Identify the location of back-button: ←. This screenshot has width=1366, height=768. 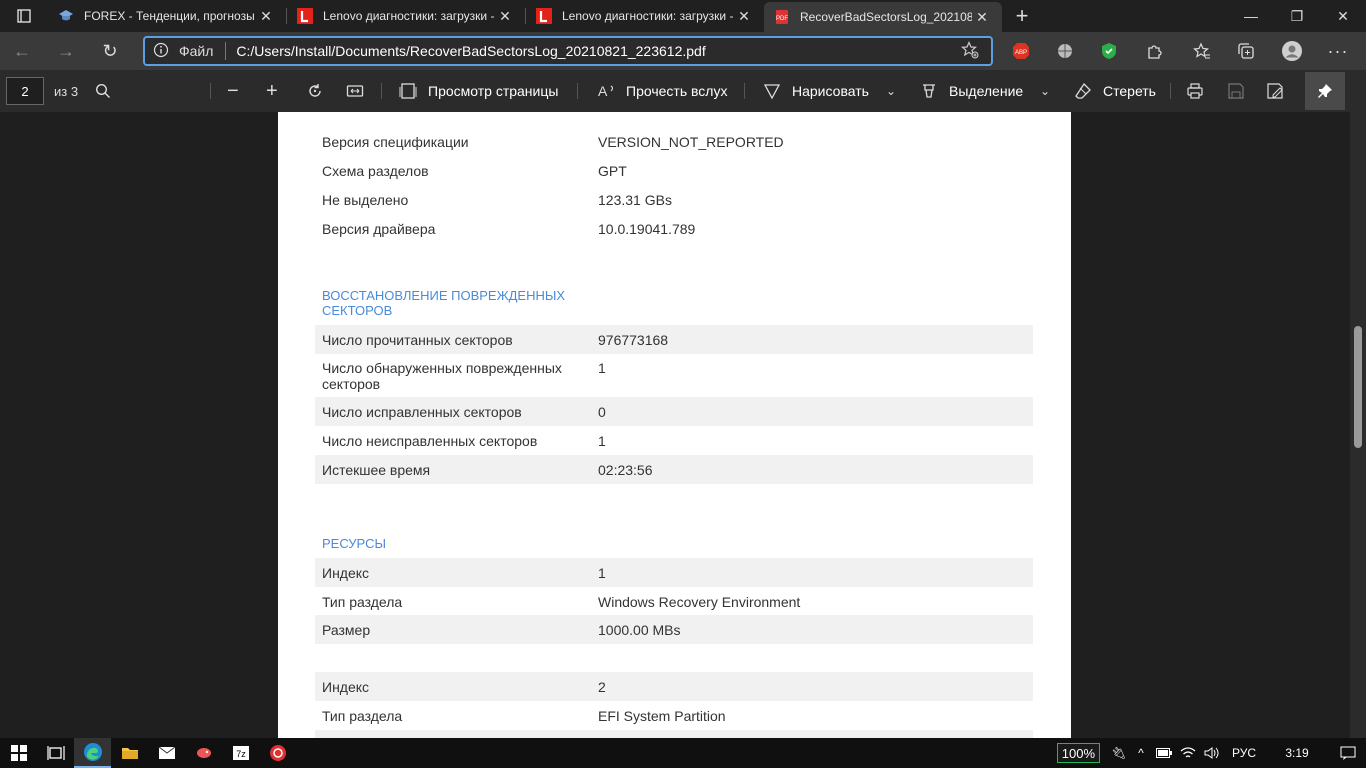
(22, 51).